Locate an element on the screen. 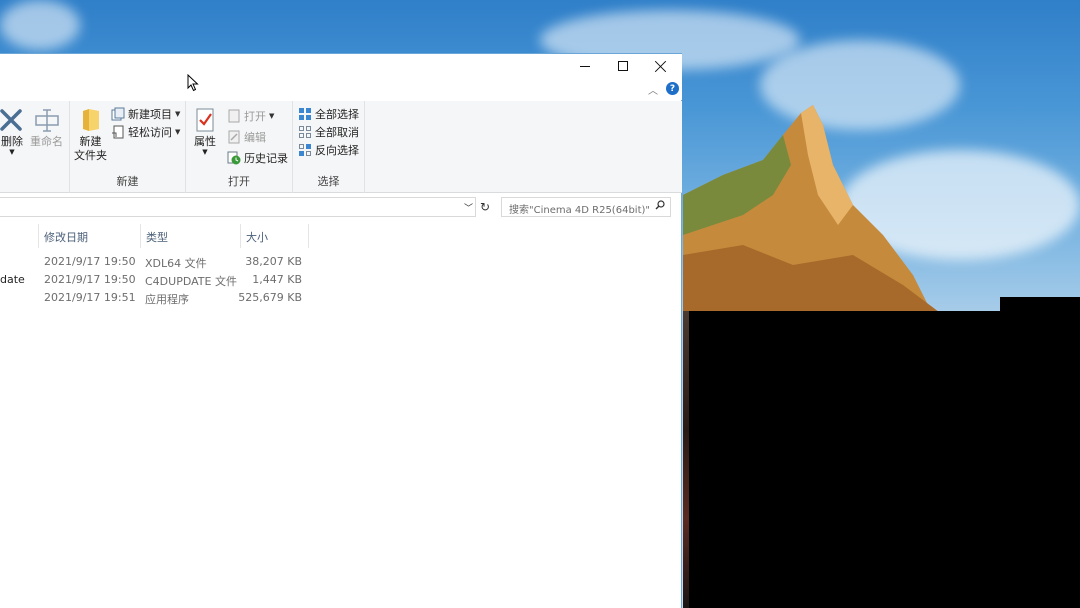 The width and height of the screenshot is (1080, 608). maximize-button is located at coordinates (623, 66).